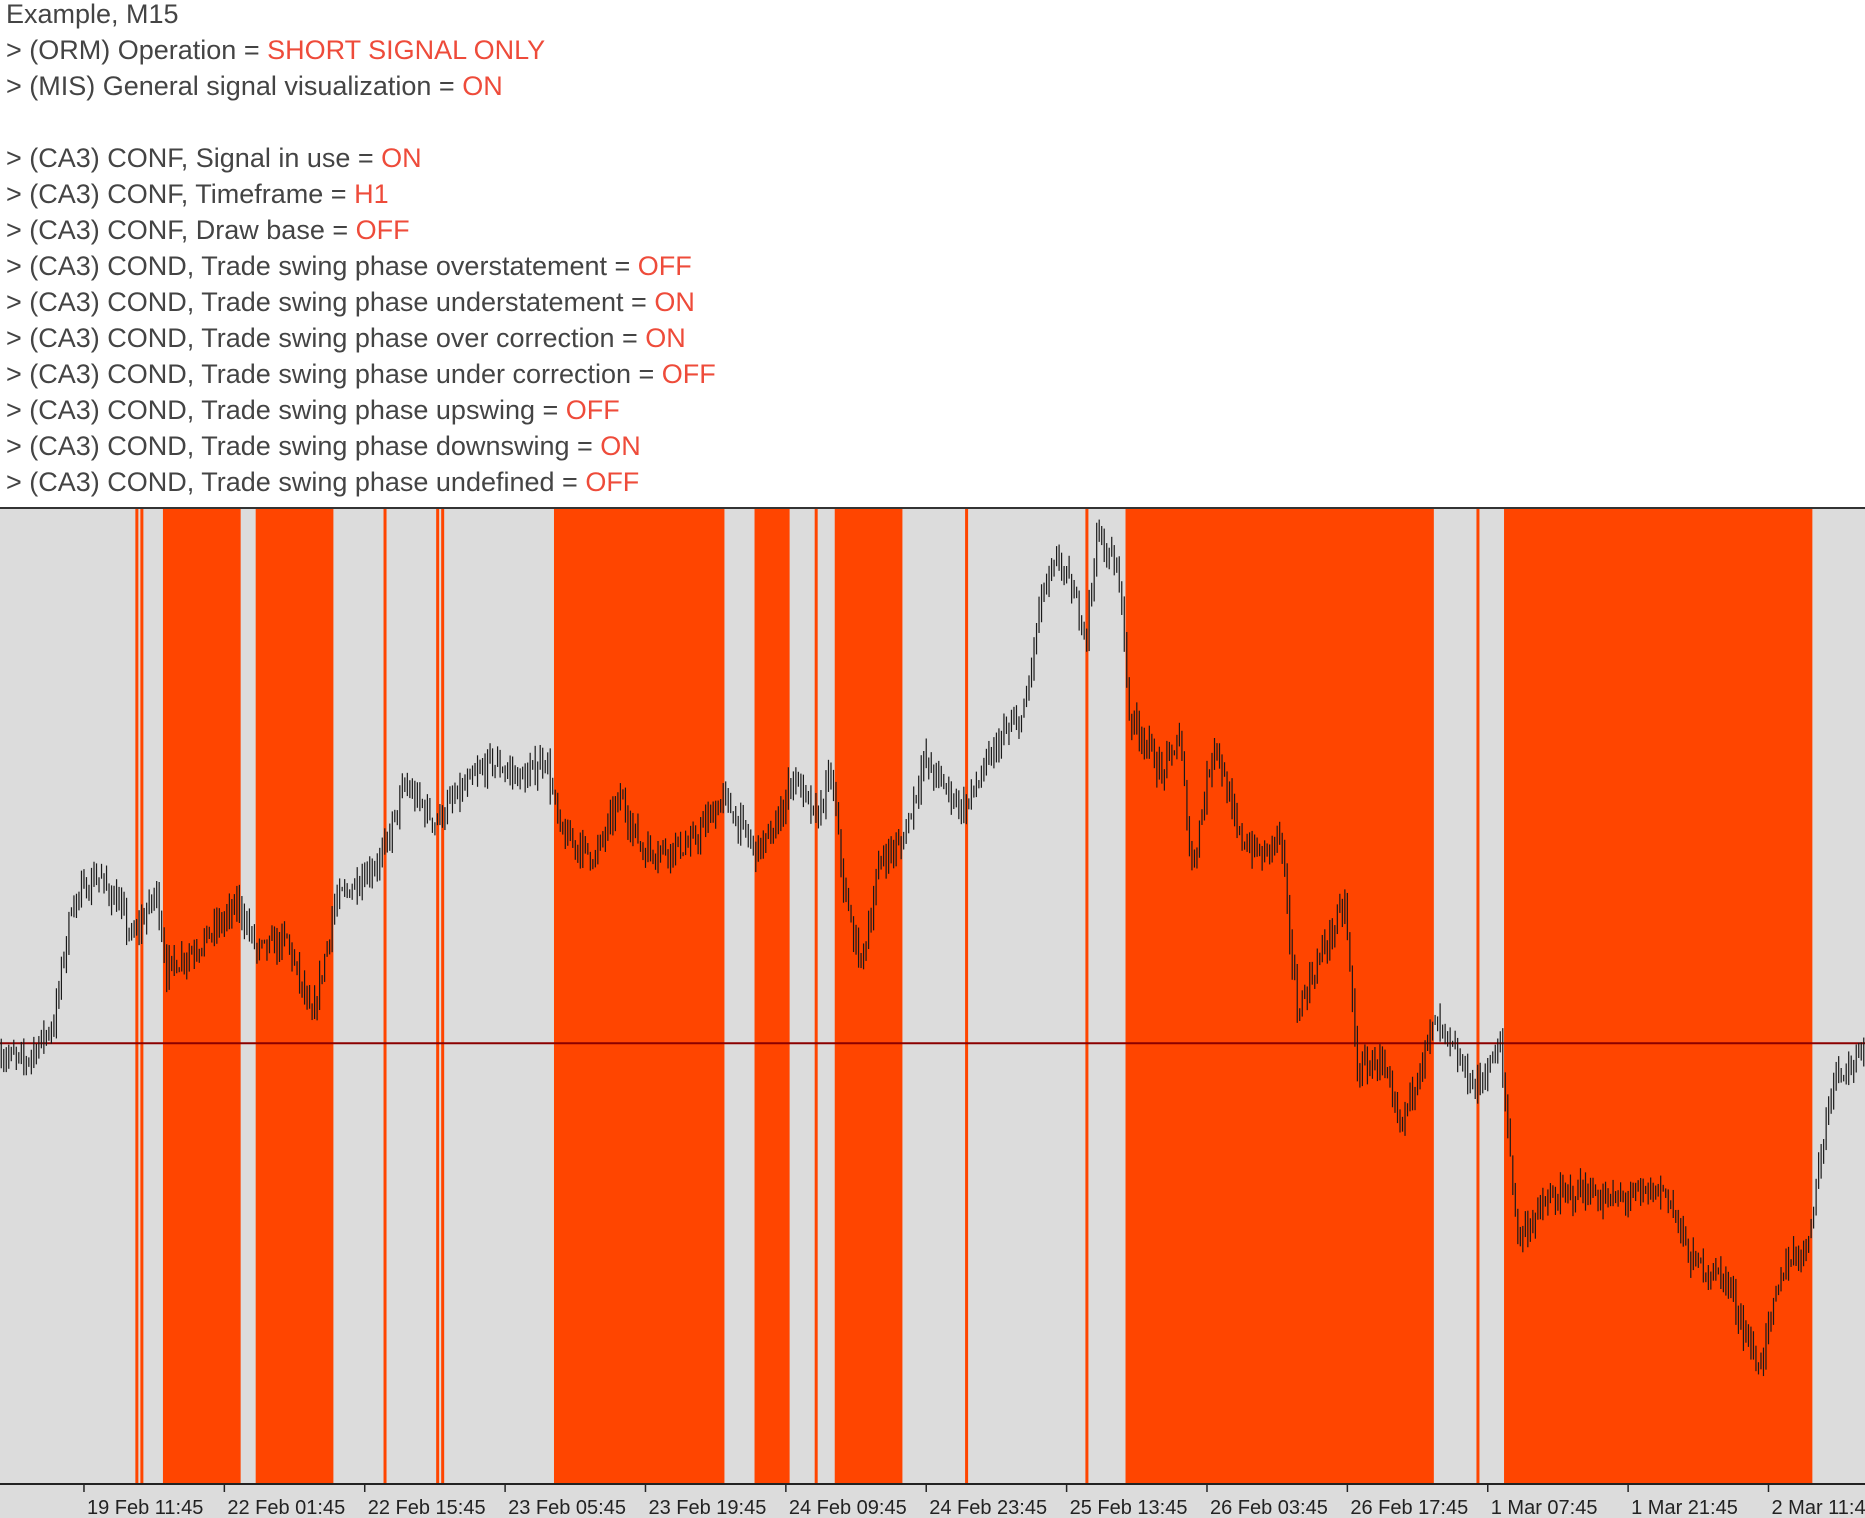  What do you see at coordinates (567, 1507) in the screenshot?
I see `x-tick-label: 23 Feb 05:45` at bounding box center [567, 1507].